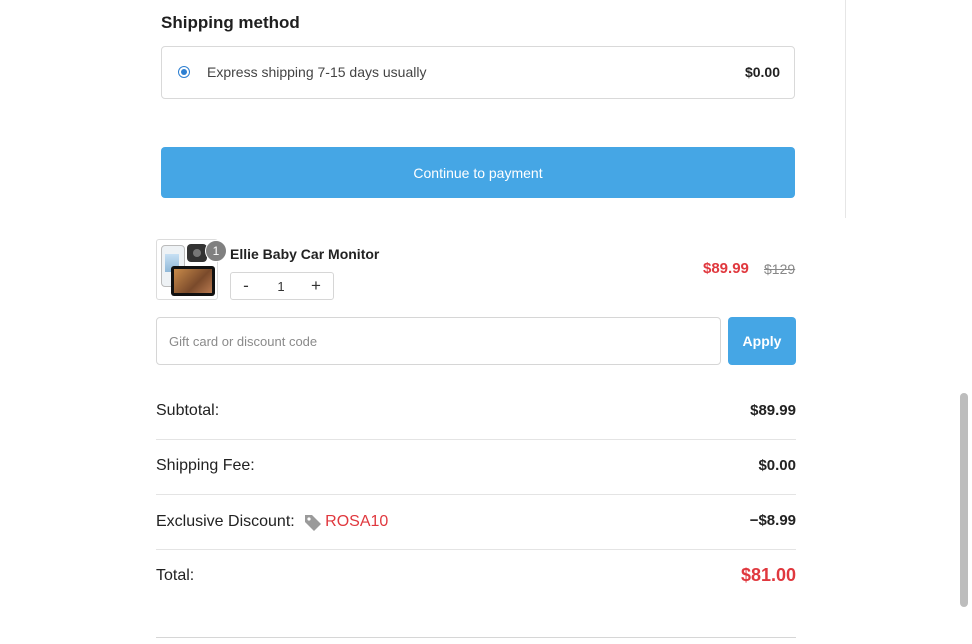 The width and height of the screenshot is (972, 644). Describe the element at coordinates (726, 268) in the screenshot. I see `sale-price: $89.99` at that location.